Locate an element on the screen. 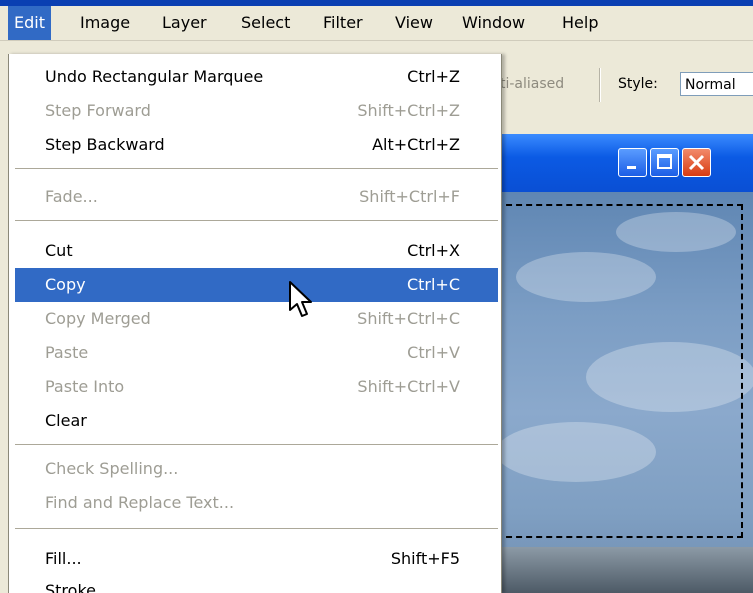 This screenshot has height=593, width=753. menu-select: Select is located at coordinates (265, 23).